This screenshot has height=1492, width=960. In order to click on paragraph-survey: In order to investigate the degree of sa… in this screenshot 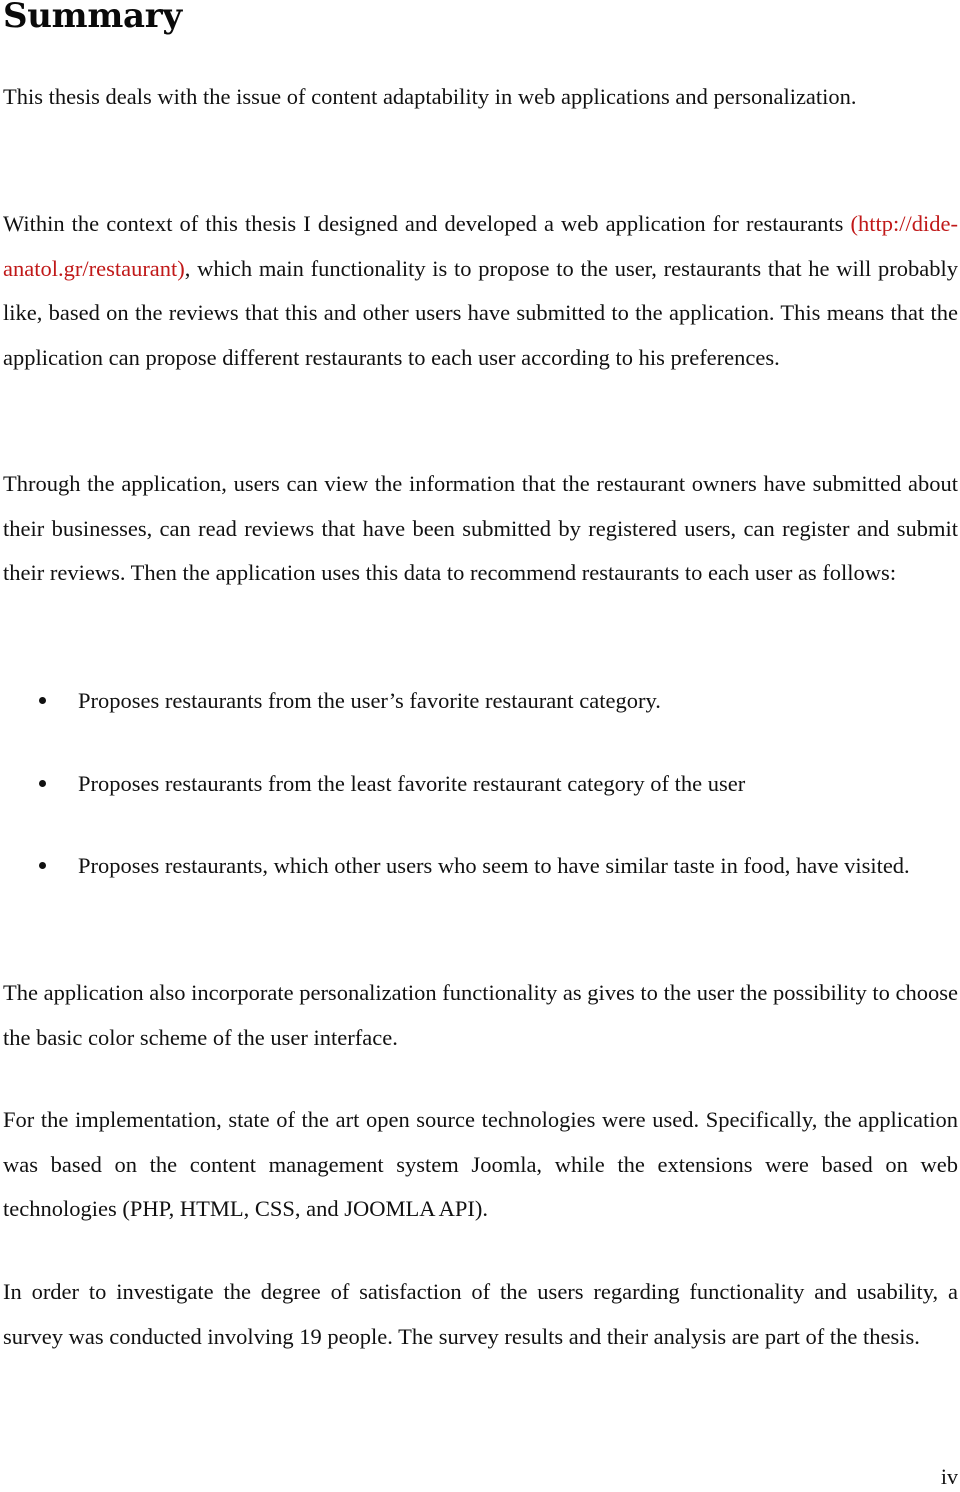, I will do `click(480, 1314)`.